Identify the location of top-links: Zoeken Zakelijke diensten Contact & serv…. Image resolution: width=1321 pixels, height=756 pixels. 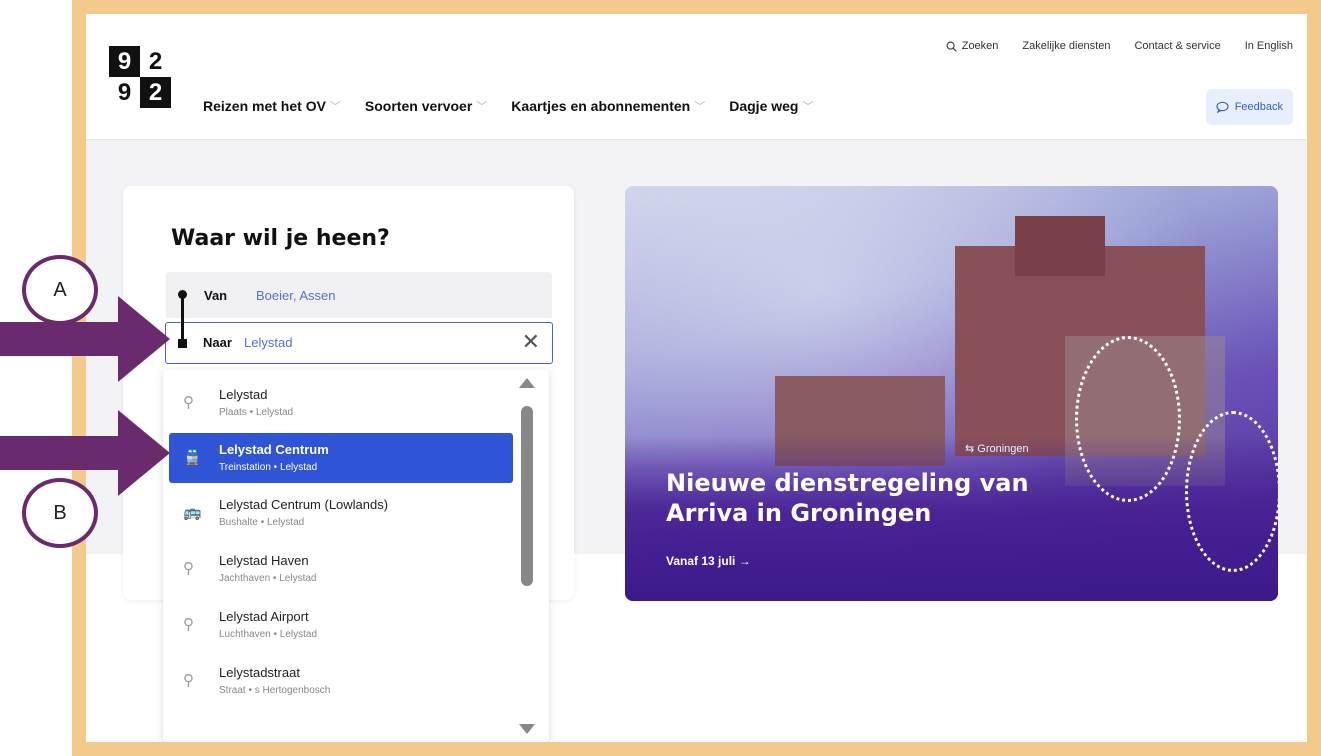
(1119, 46).